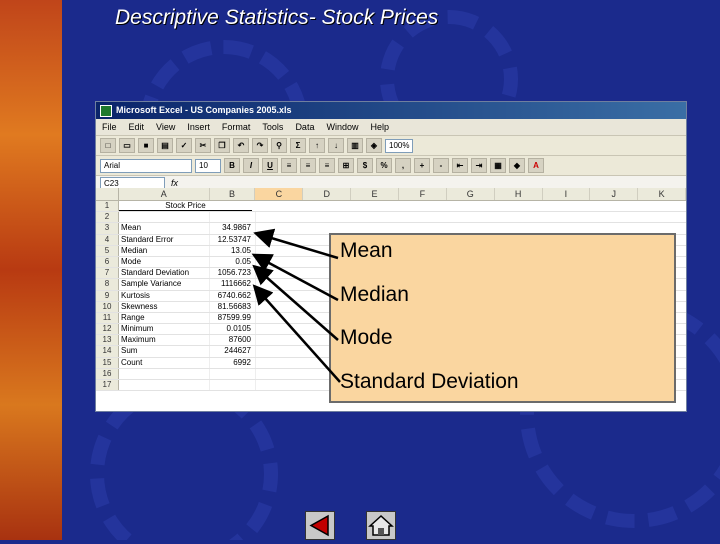 The width and height of the screenshot is (720, 544). What do you see at coordinates (165, 145) in the screenshot?
I see `print-icon: ▤` at bounding box center [165, 145].